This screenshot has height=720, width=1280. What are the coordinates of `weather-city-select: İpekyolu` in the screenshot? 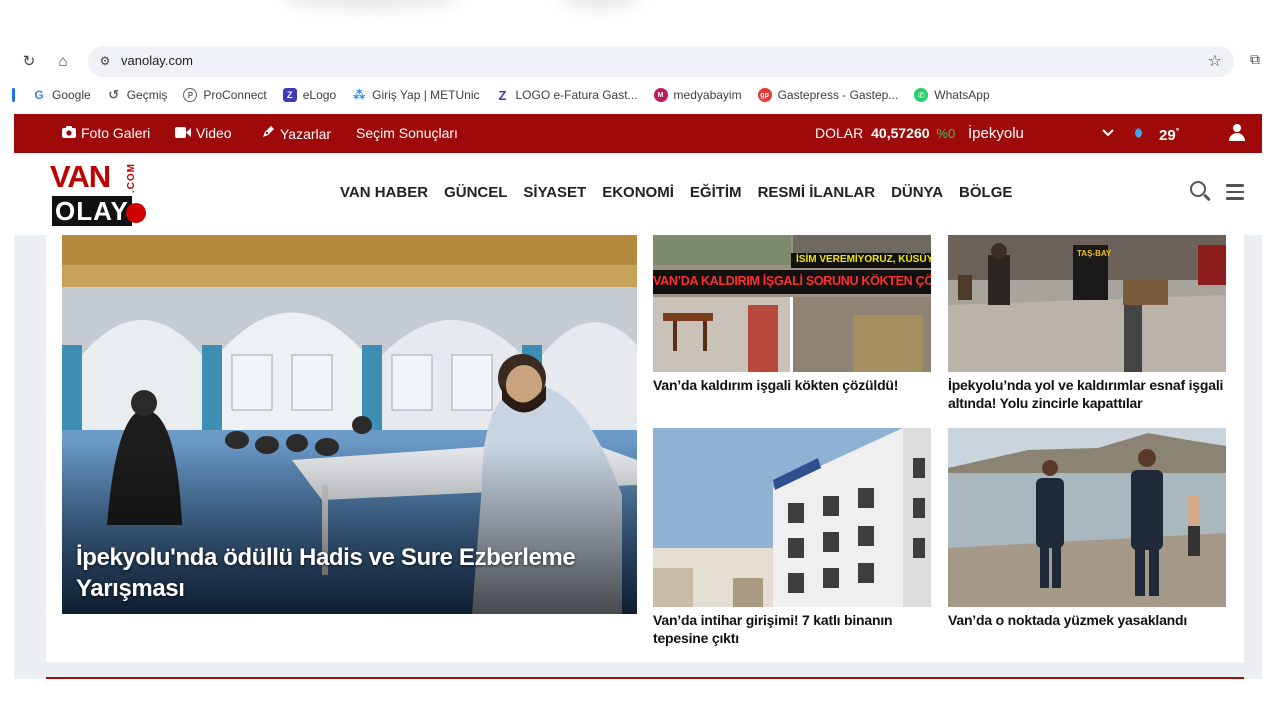 It's located at (996, 133).